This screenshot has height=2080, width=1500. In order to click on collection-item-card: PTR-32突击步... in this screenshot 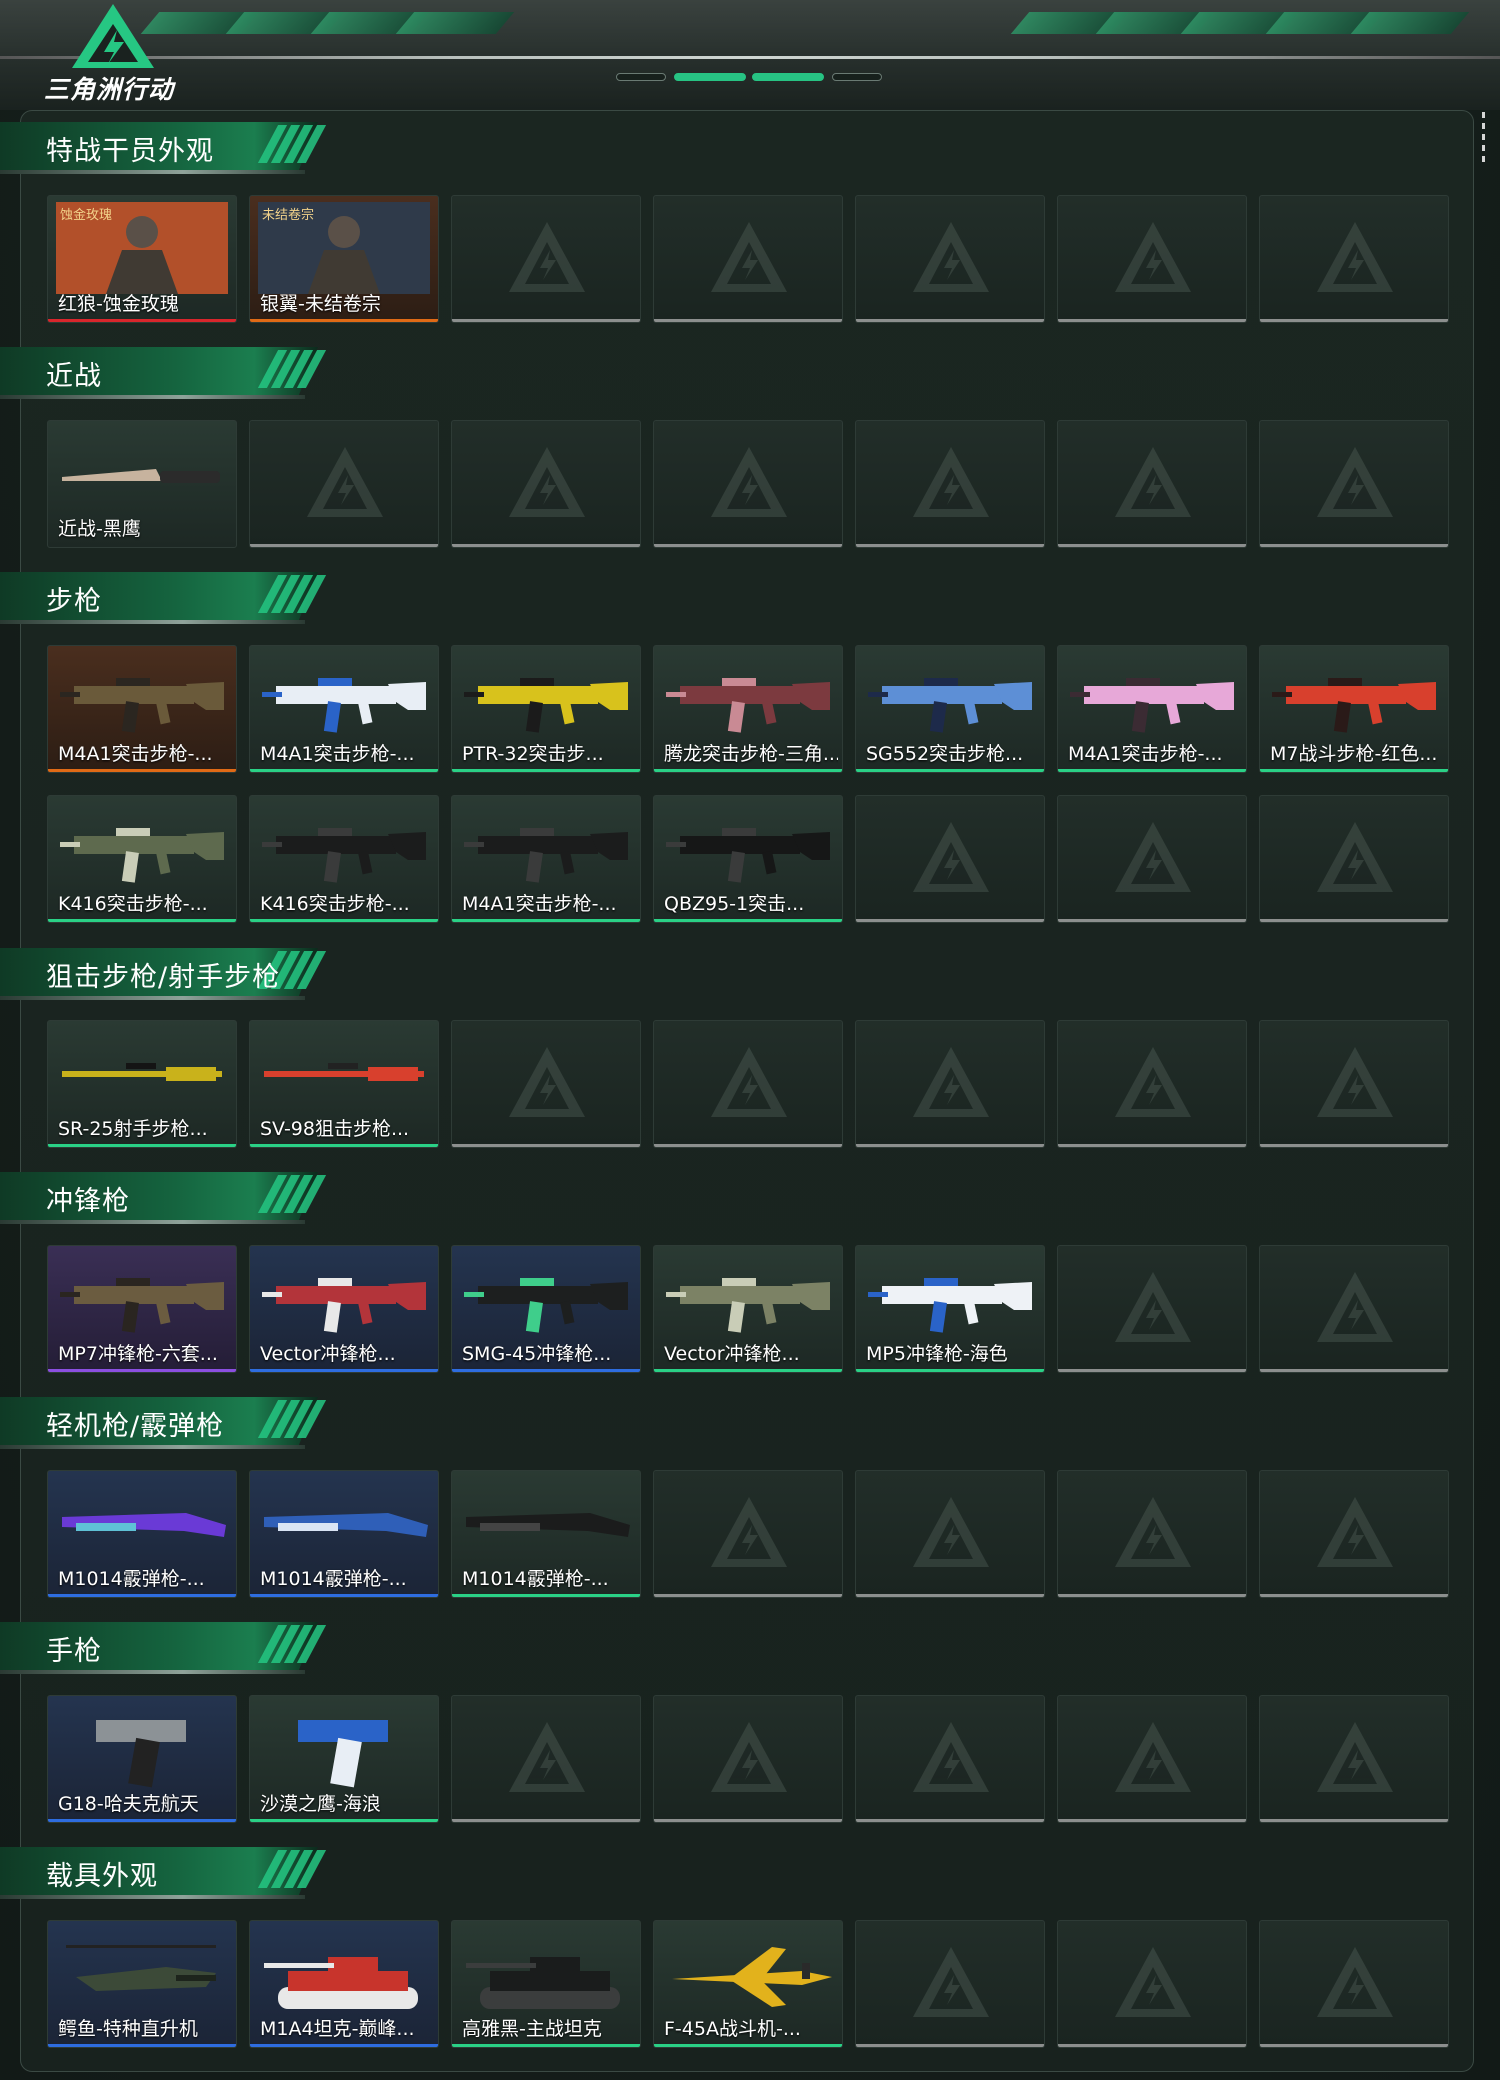, I will do `click(546, 709)`.